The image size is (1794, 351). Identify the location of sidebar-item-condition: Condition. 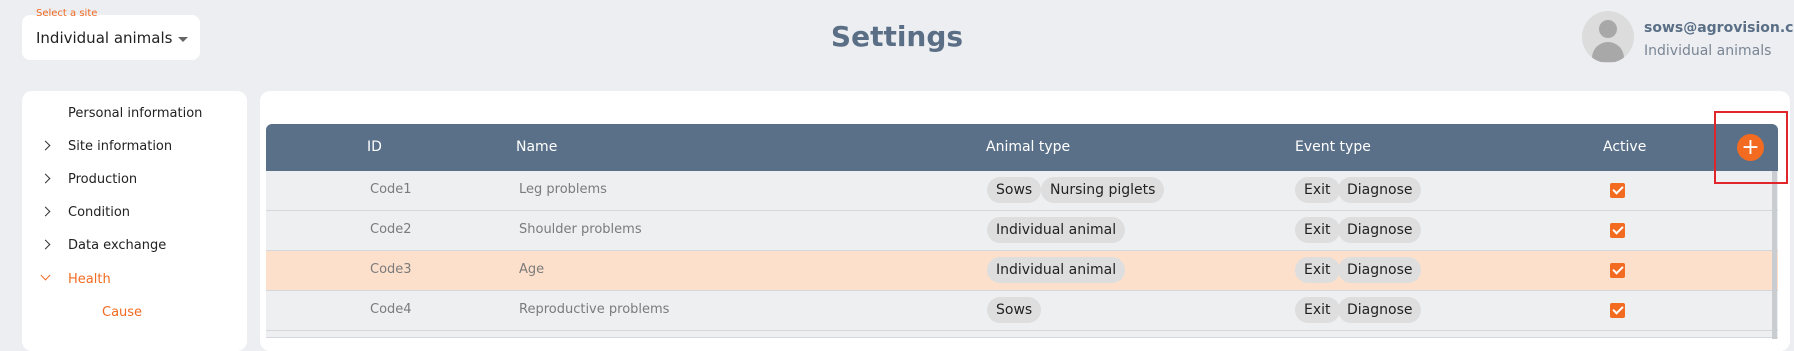
(134, 214).